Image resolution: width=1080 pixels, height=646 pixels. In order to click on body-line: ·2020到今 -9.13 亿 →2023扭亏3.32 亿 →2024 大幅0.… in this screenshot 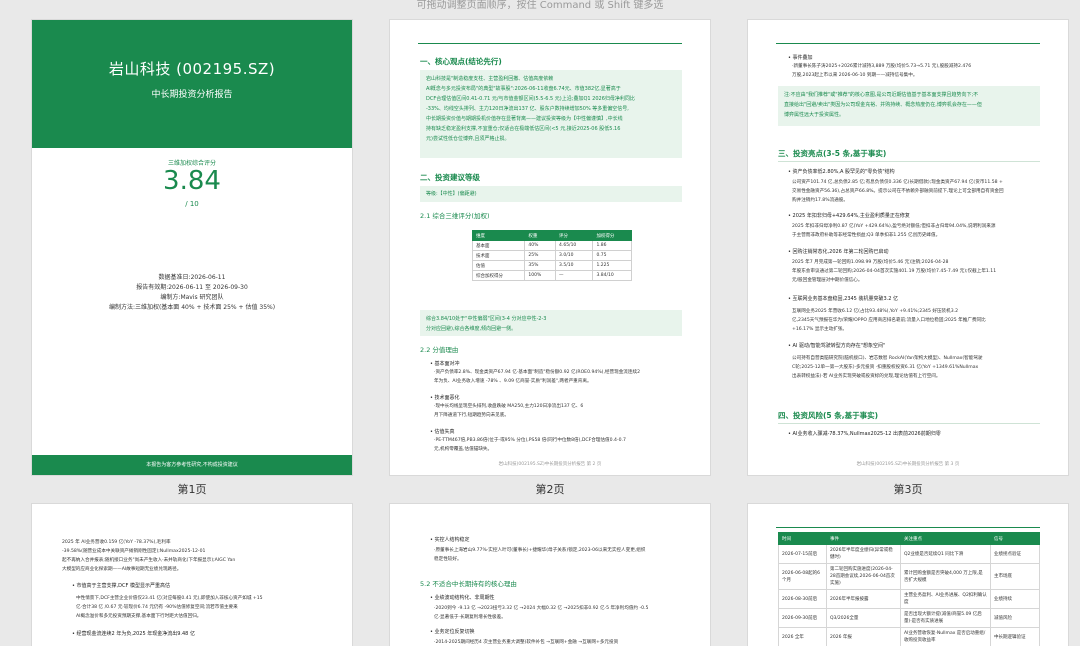, I will do `click(541, 608)`.